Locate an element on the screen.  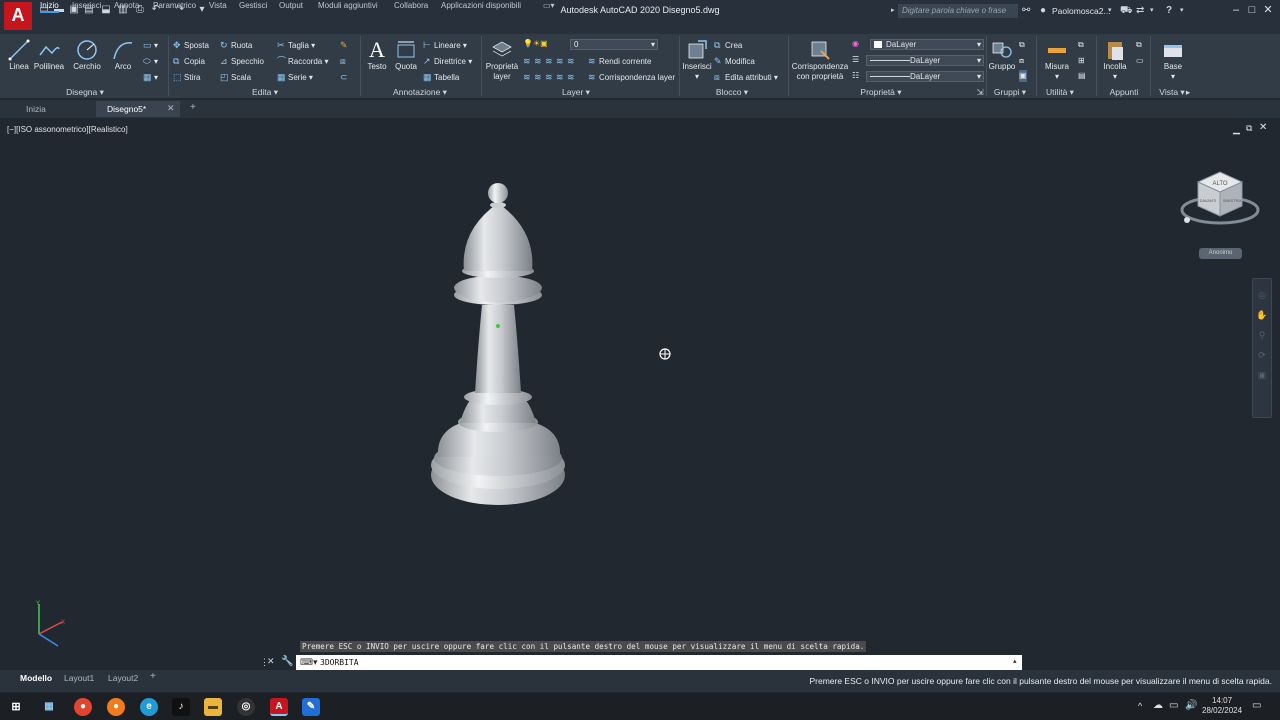
search-input: Digitare parola chiave o frase is located at coordinates (958, 11).